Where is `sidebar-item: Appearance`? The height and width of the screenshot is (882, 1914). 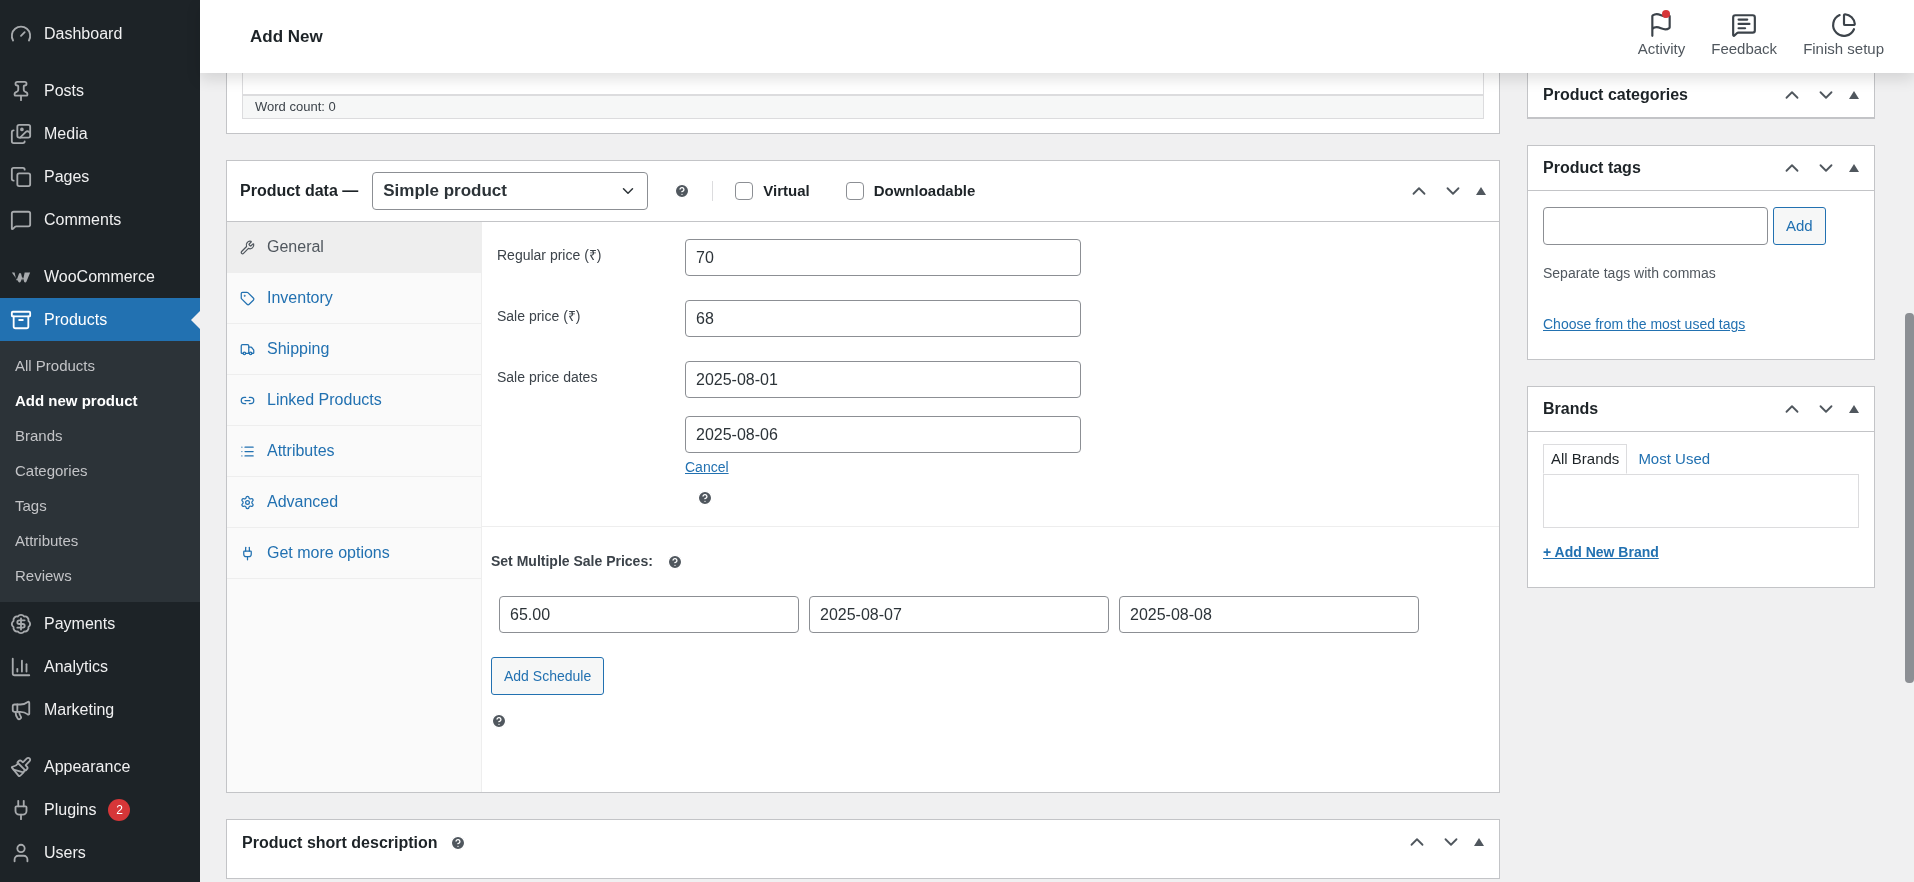
sidebar-item: Appearance is located at coordinates (100, 766).